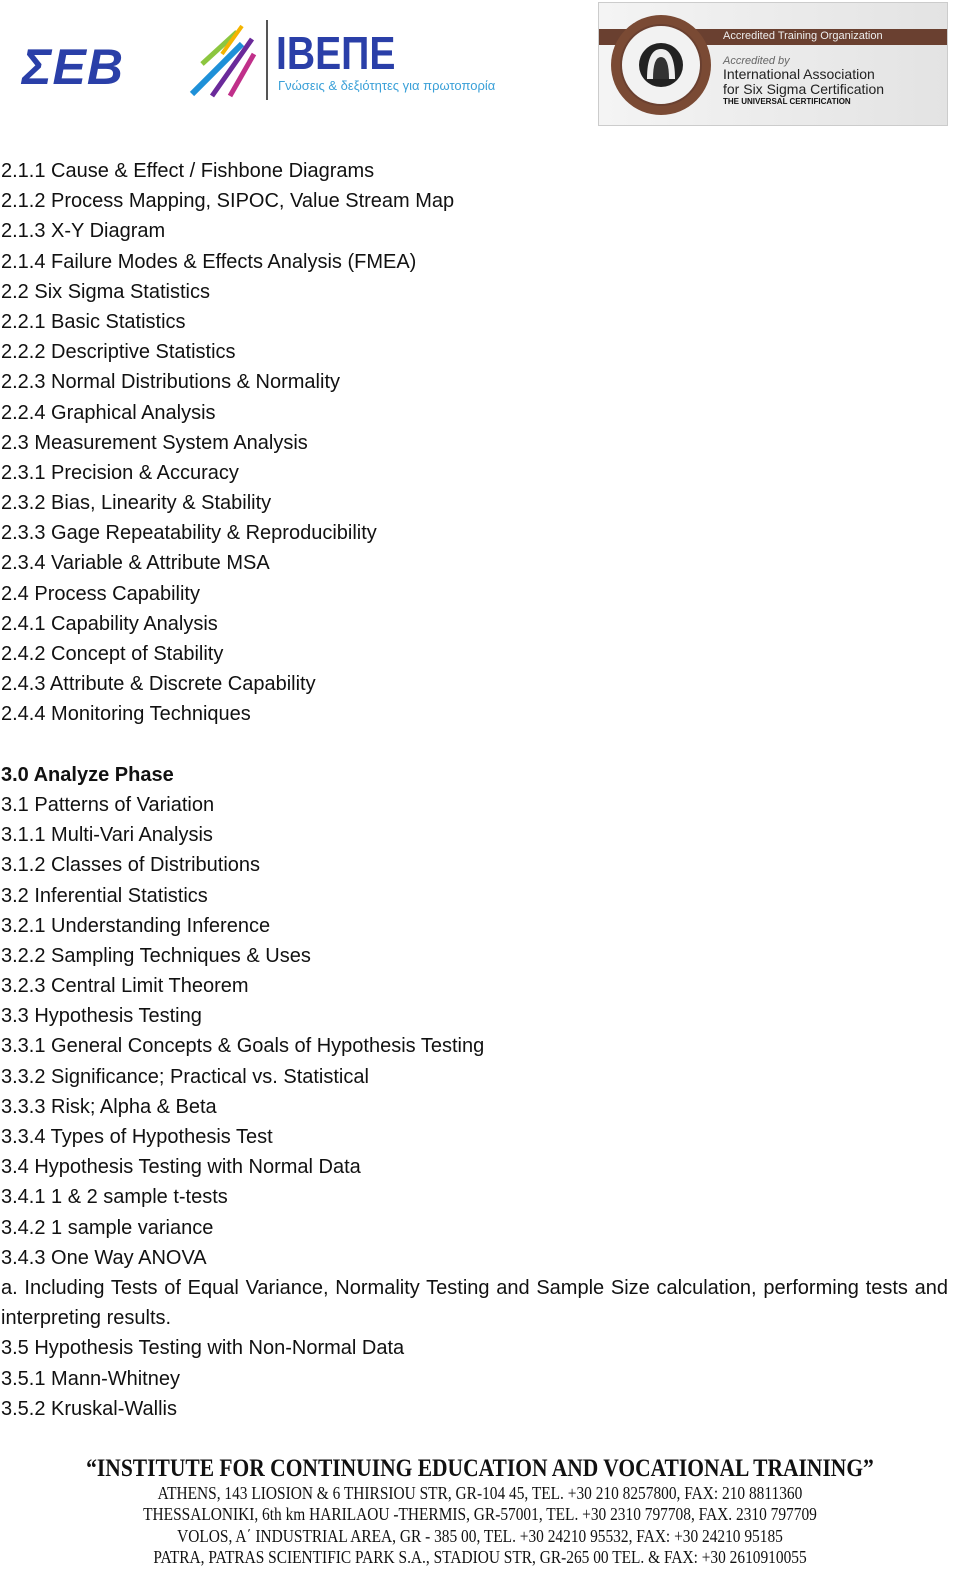  Describe the element at coordinates (90, 1378) in the screenshot. I see `list-item: 3.5.1 Mann-Whitney` at that location.